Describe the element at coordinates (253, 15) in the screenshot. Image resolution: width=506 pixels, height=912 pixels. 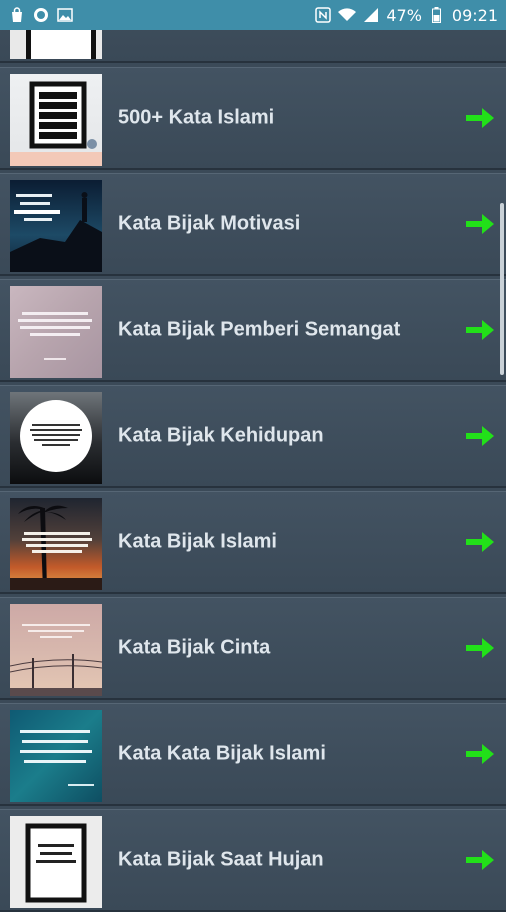
I see `status-bar: 47% 09:21` at that location.